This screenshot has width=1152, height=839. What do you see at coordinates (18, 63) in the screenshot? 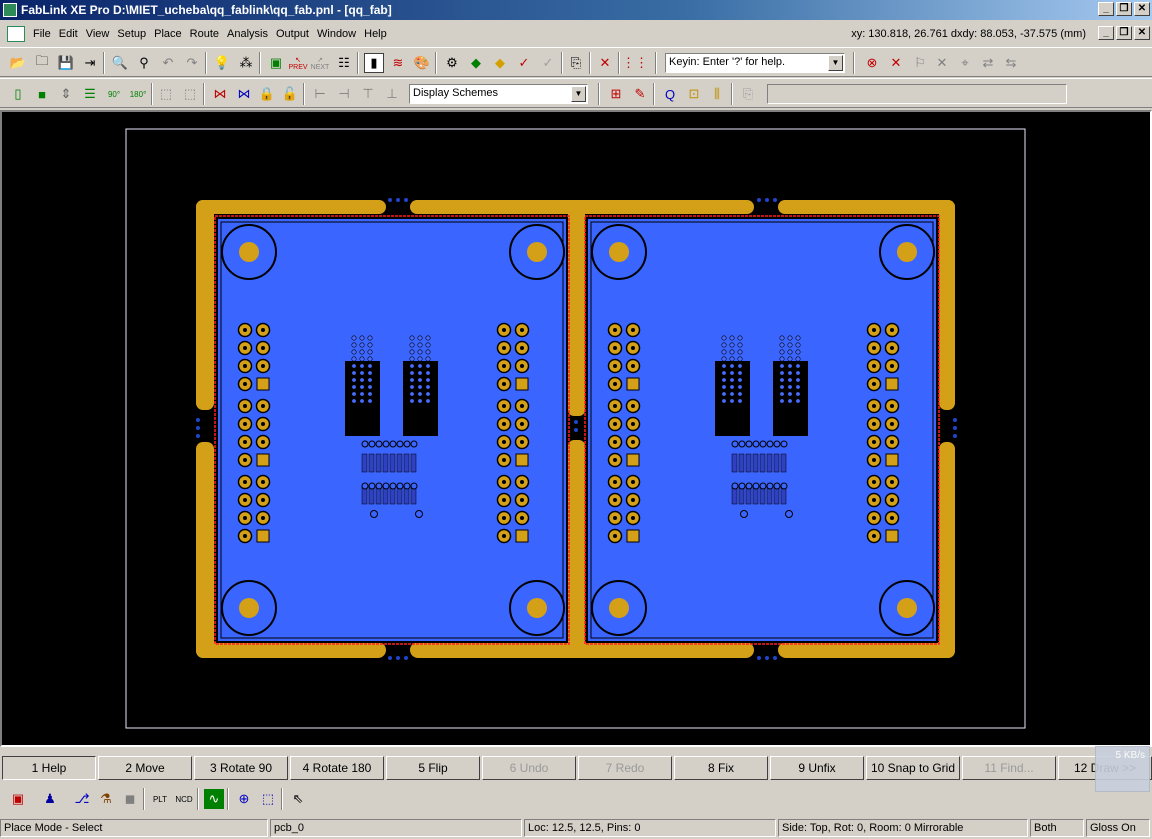
I see `open-folder-icon: 📂` at bounding box center [18, 63].